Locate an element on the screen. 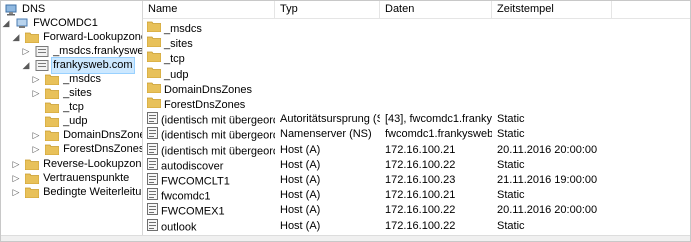  tree-item-label: Forward-Lookupzonen is located at coordinates (93, 37).